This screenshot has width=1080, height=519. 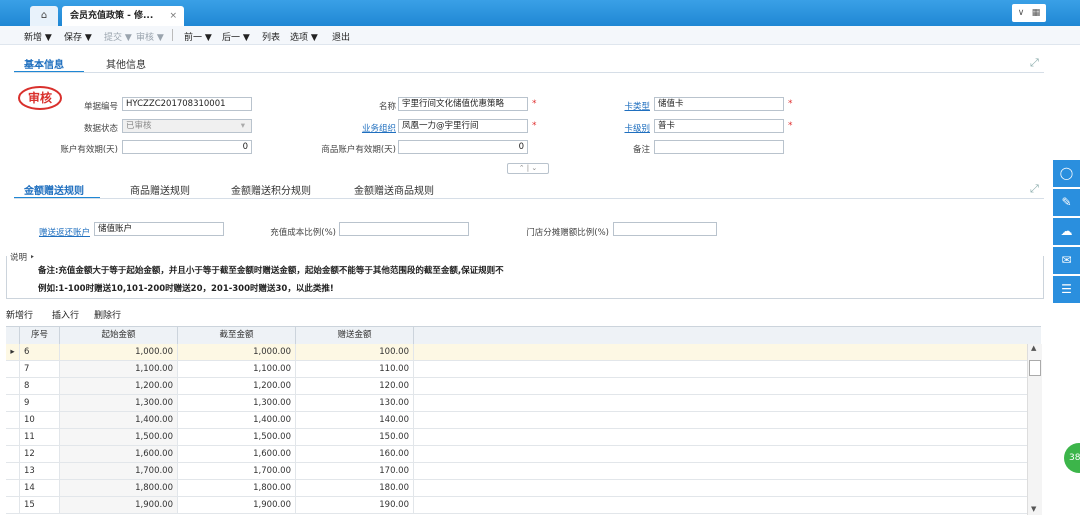 What do you see at coordinates (19, 314) in the screenshot?
I see `add-row-button: 新增行` at bounding box center [19, 314].